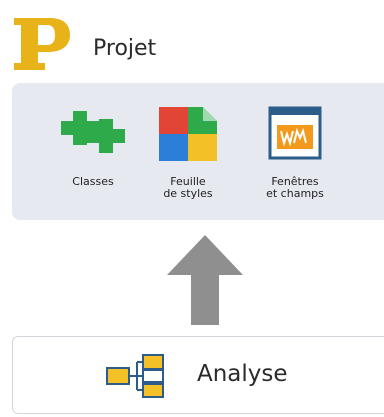 This screenshot has width=384, height=417. I want to click on tool-windows-fields: Fenêtres et champs, so click(295, 151).